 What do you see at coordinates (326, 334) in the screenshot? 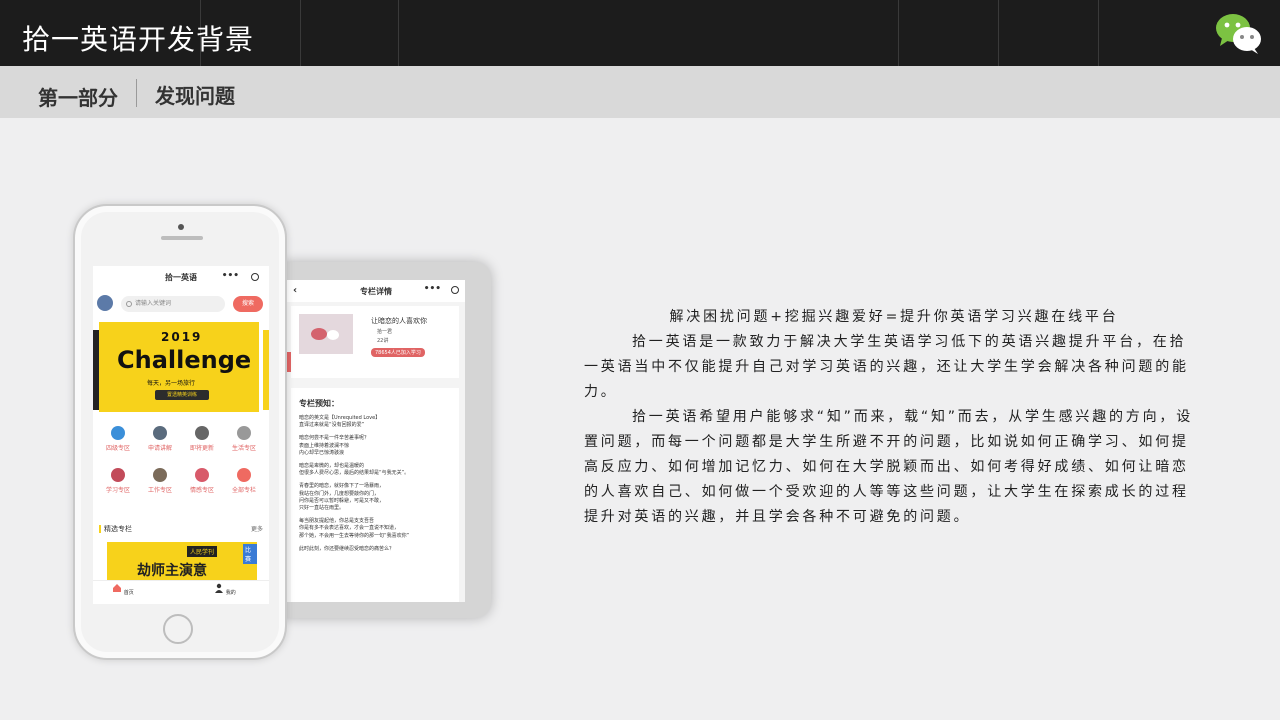
I see `course-thumbnail` at bounding box center [326, 334].